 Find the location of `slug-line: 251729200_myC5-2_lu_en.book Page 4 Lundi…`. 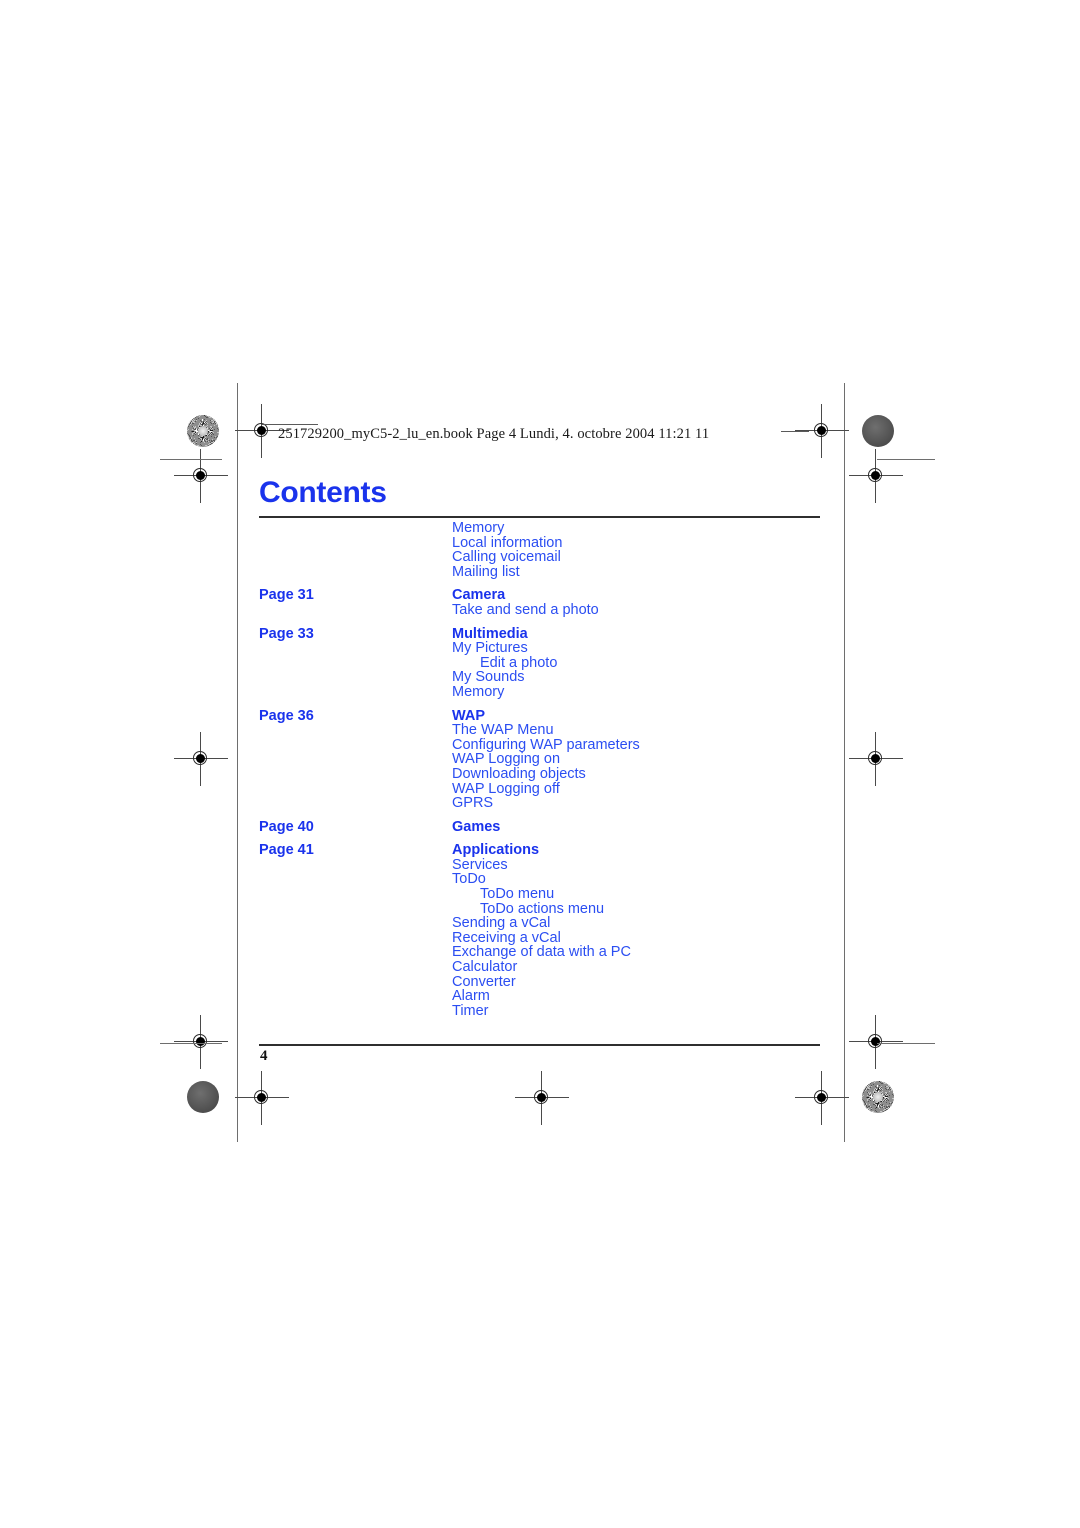

slug-line: 251729200_myC5-2_lu_en.book Page 4 Lundi… is located at coordinates (494, 434).